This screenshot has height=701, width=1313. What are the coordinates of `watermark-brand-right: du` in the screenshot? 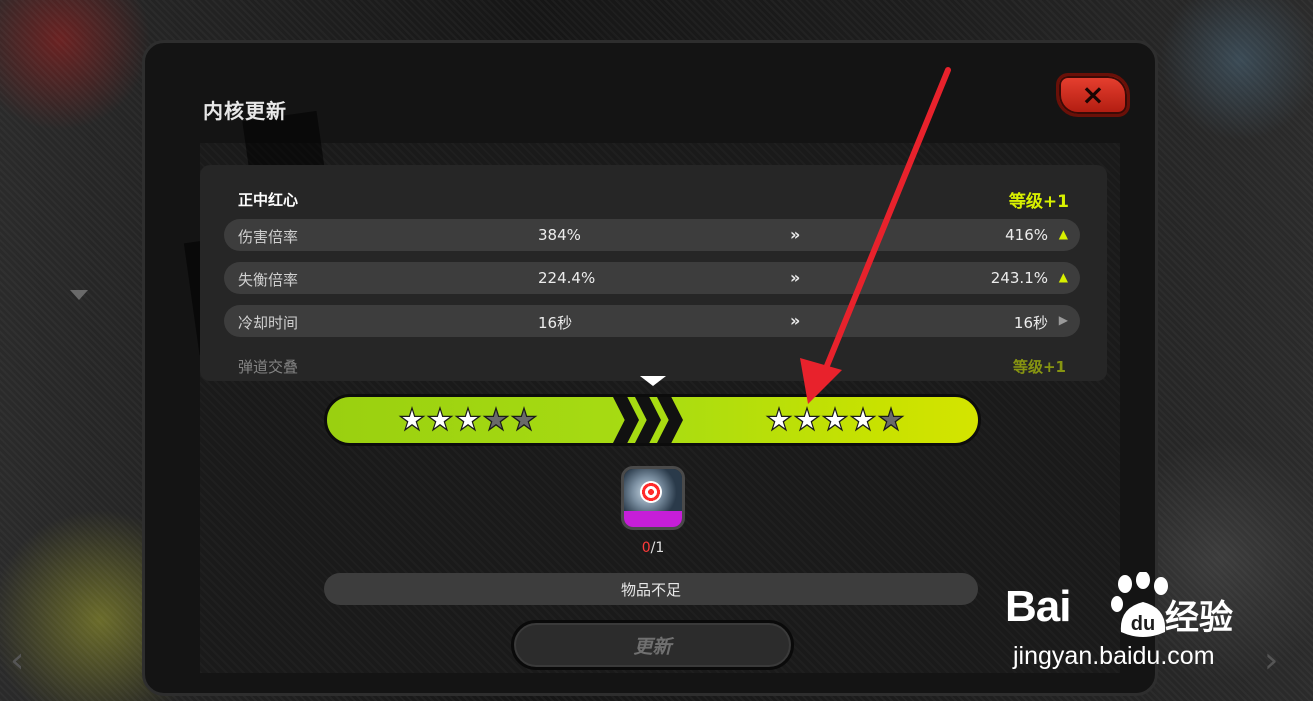 It's located at (1143, 624).